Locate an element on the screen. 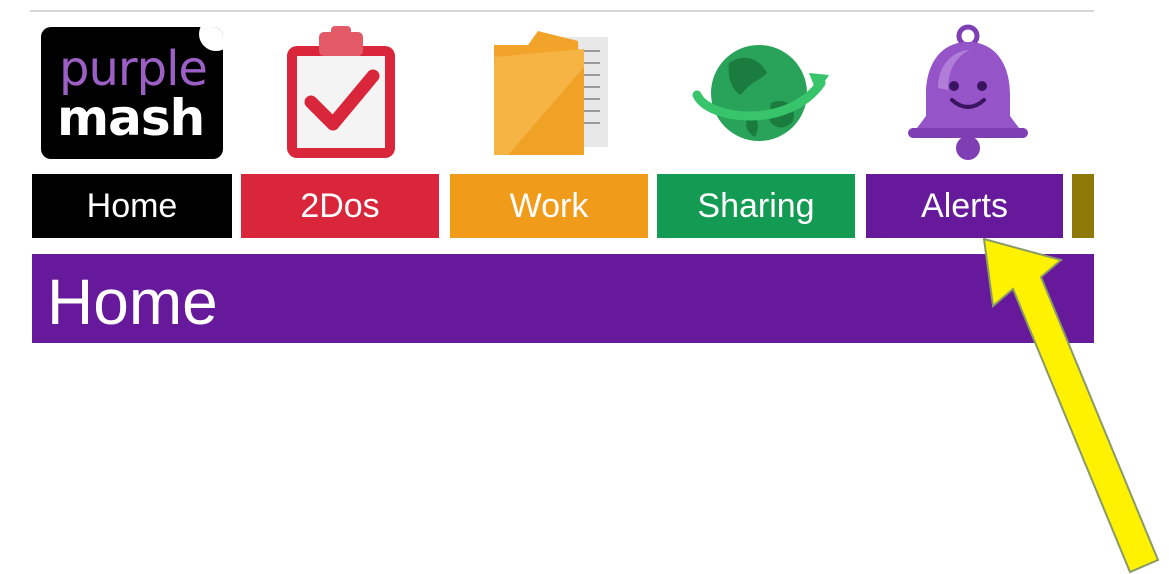 The width and height of the screenshot is (1169, 574). page-title-bar: Home is located at coordinates (563, 298).